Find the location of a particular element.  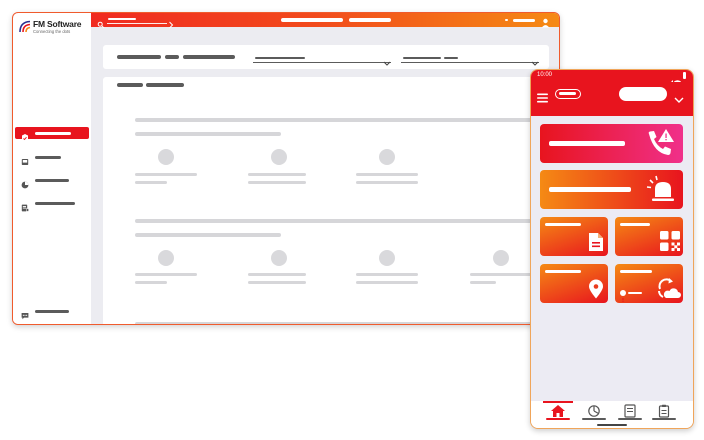

siren-icon is located at coordinates (661, 189).